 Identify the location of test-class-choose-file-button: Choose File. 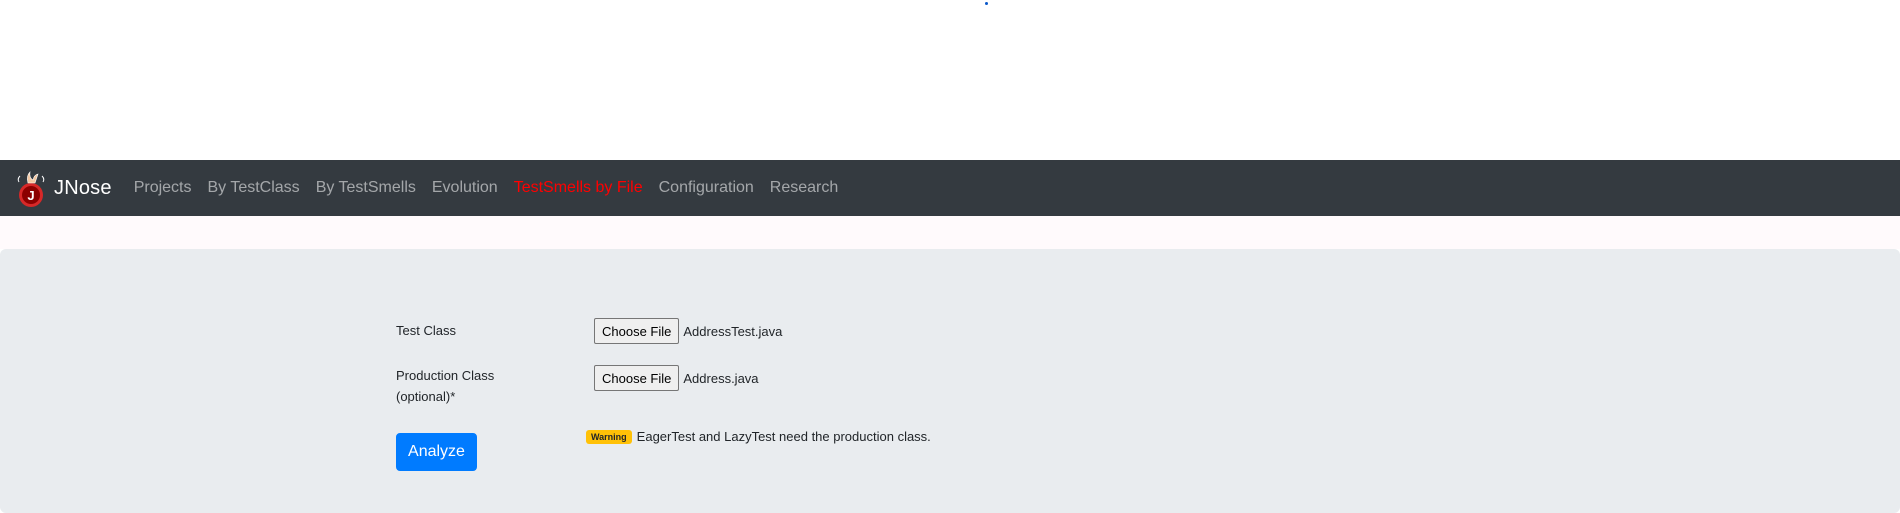
(637, 331).